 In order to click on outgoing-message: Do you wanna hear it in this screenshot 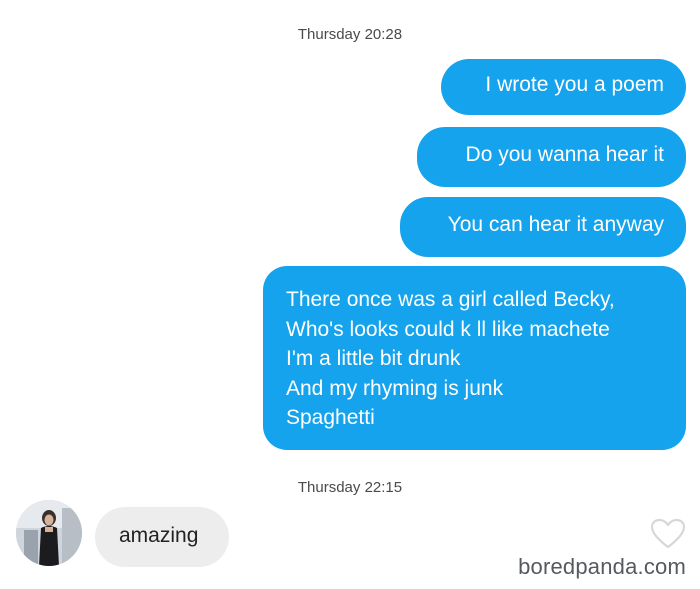, I will do `click(551, 157)`.